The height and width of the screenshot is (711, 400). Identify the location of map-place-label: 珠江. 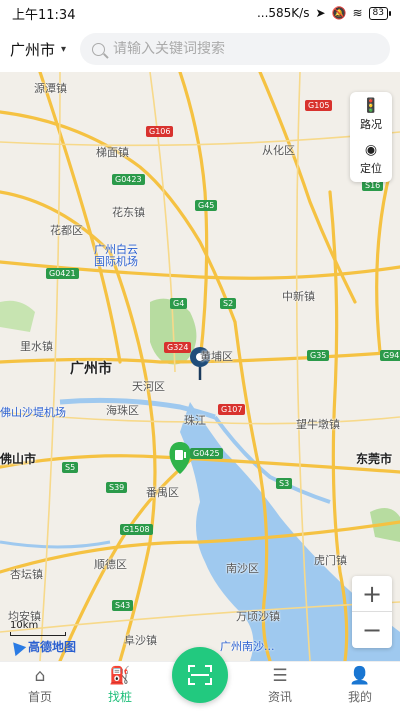
(195, 420).